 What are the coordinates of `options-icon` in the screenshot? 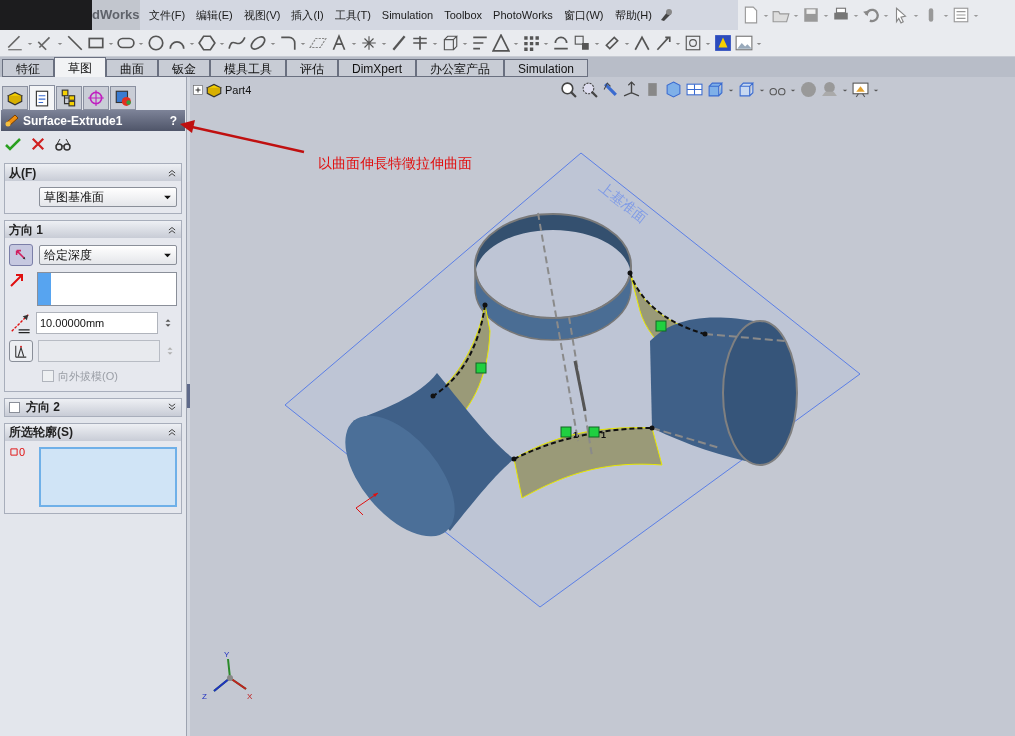 It's located at (961, 15).